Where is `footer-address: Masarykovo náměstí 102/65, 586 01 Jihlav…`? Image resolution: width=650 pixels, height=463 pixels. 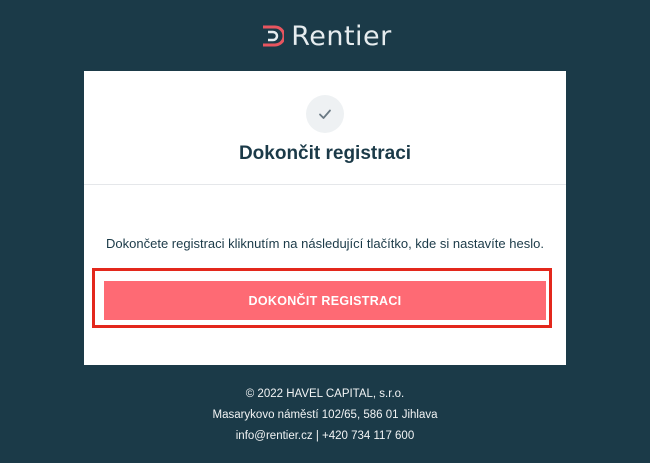
footer-address: Masarykovo náměstí 102/65, 586 01 Jihlav… is located at coordinates (325, 415).